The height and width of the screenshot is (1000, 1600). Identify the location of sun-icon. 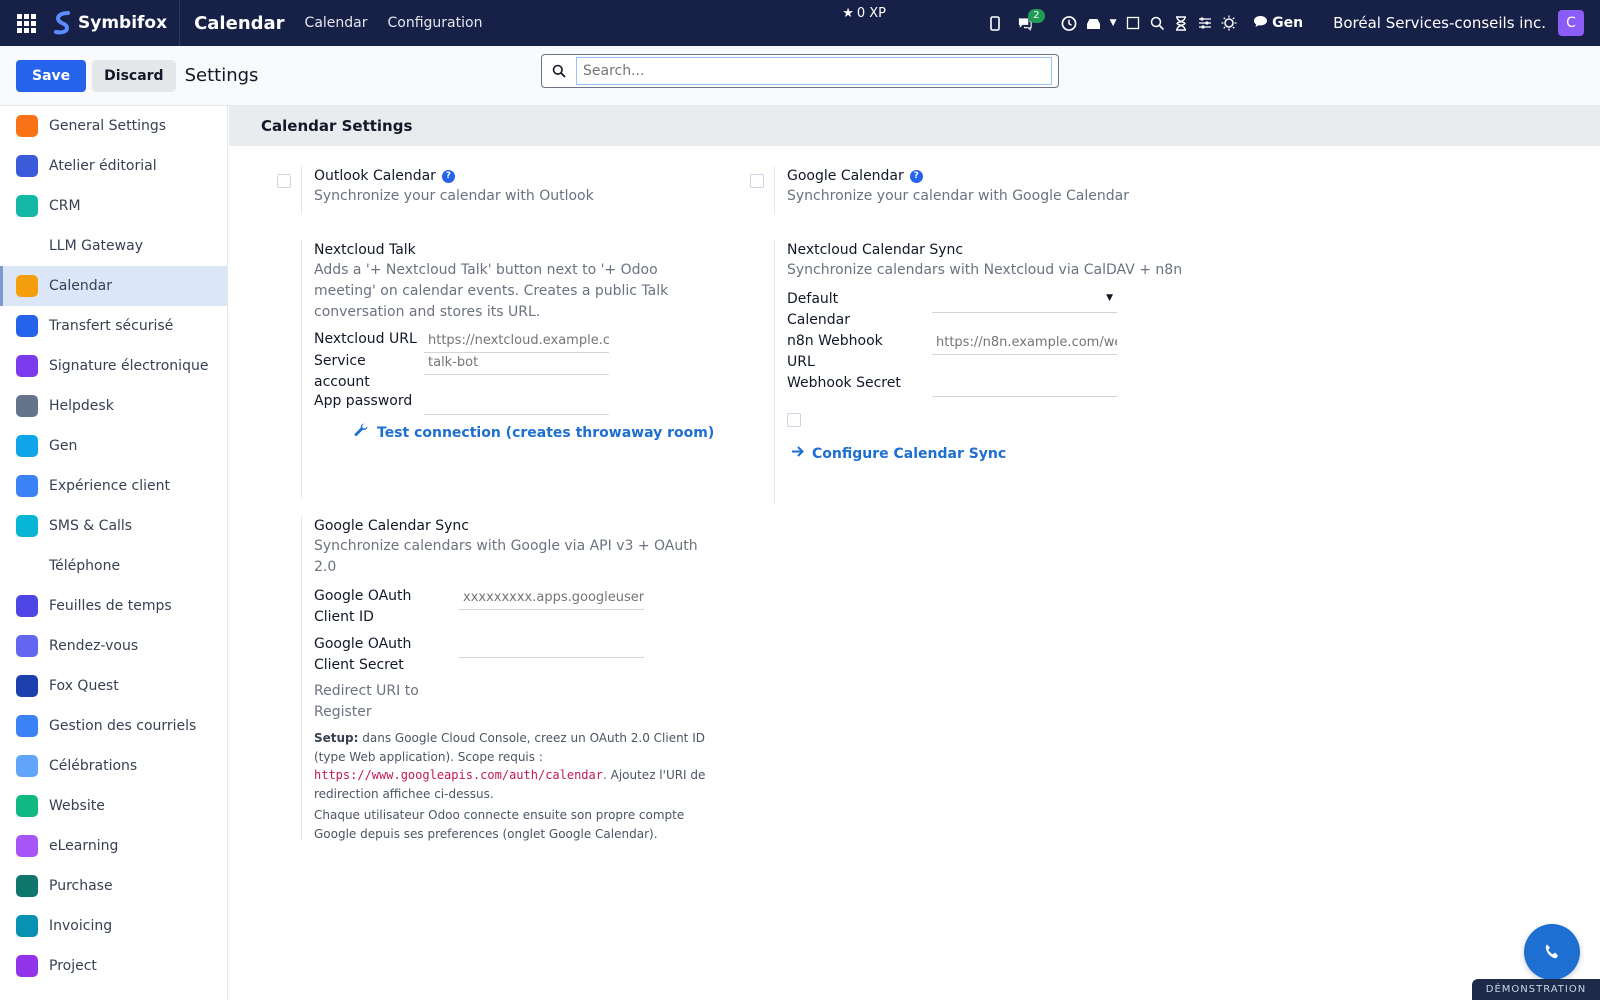
(1229, 23).